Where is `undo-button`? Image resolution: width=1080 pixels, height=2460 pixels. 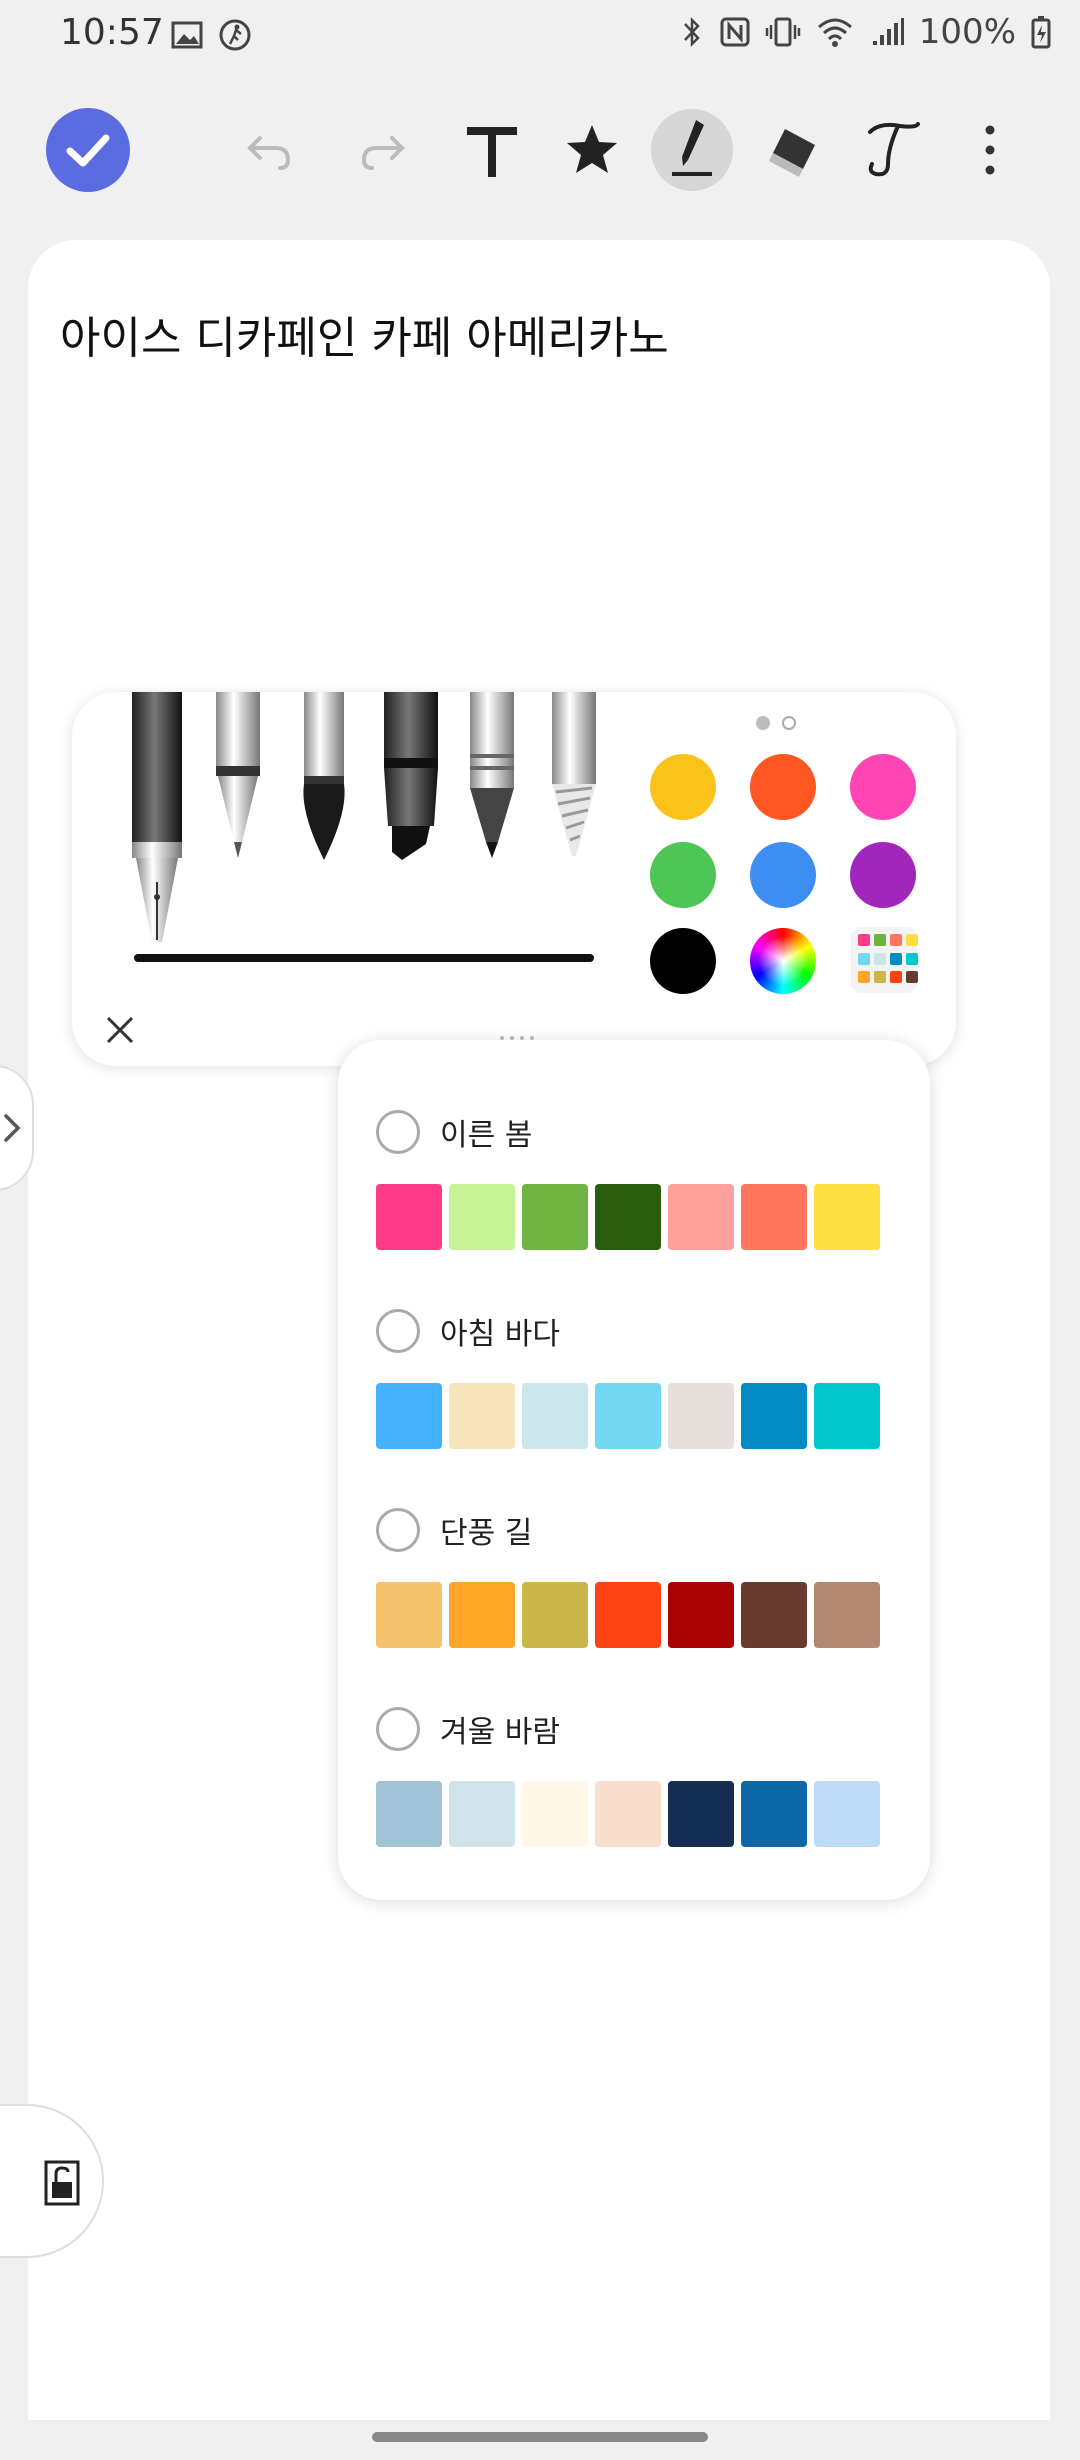
undo-button is located at coordinates (268, 150).